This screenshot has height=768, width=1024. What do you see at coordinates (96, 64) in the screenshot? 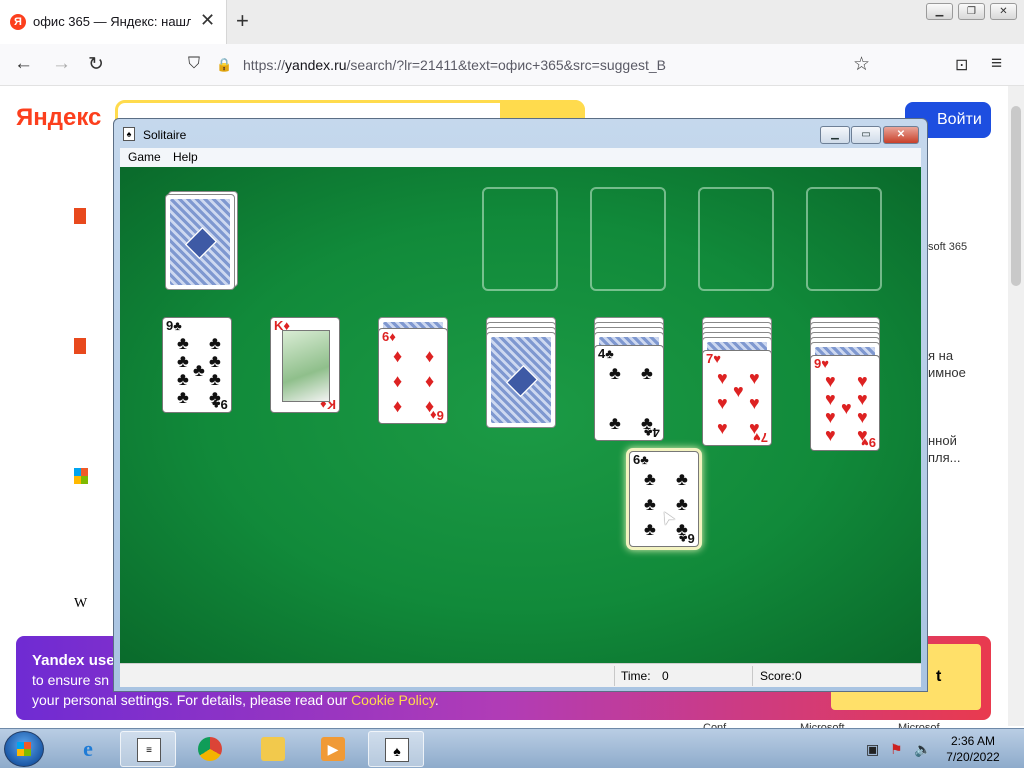
I see `reload-icon: ↻` at bounding box center [96, 64].